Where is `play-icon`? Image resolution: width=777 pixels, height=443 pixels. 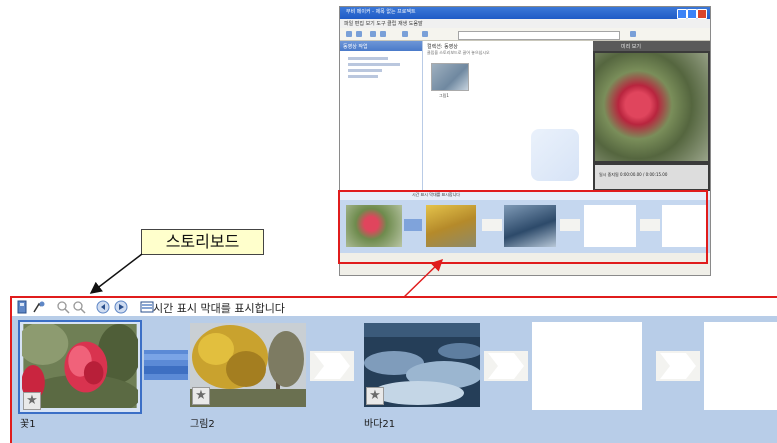 play-icon is located at coordinates (121, 307).